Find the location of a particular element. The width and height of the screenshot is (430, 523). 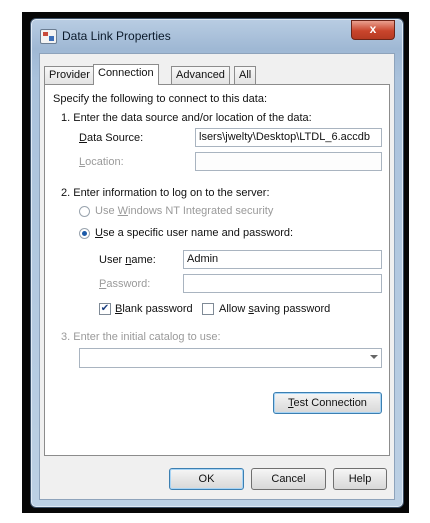

chevron-down-icon is located at coordinates (374, 357).